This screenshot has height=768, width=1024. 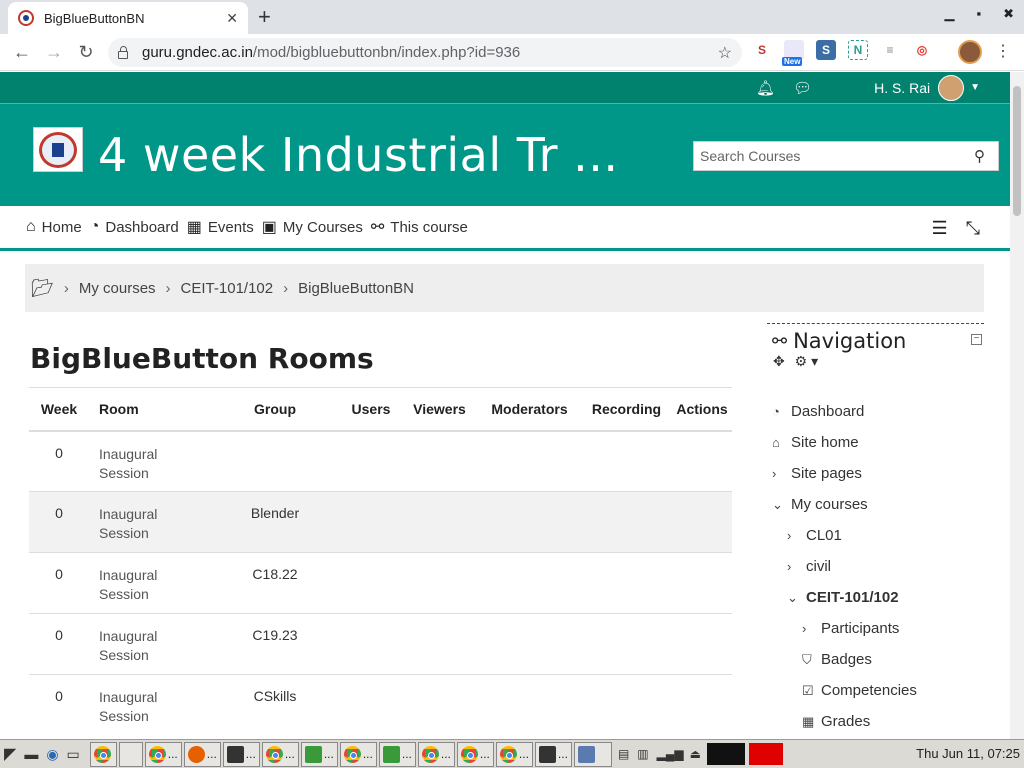 I want to click on bookmark-star-icon: ☆, so click(x=725, y=53).